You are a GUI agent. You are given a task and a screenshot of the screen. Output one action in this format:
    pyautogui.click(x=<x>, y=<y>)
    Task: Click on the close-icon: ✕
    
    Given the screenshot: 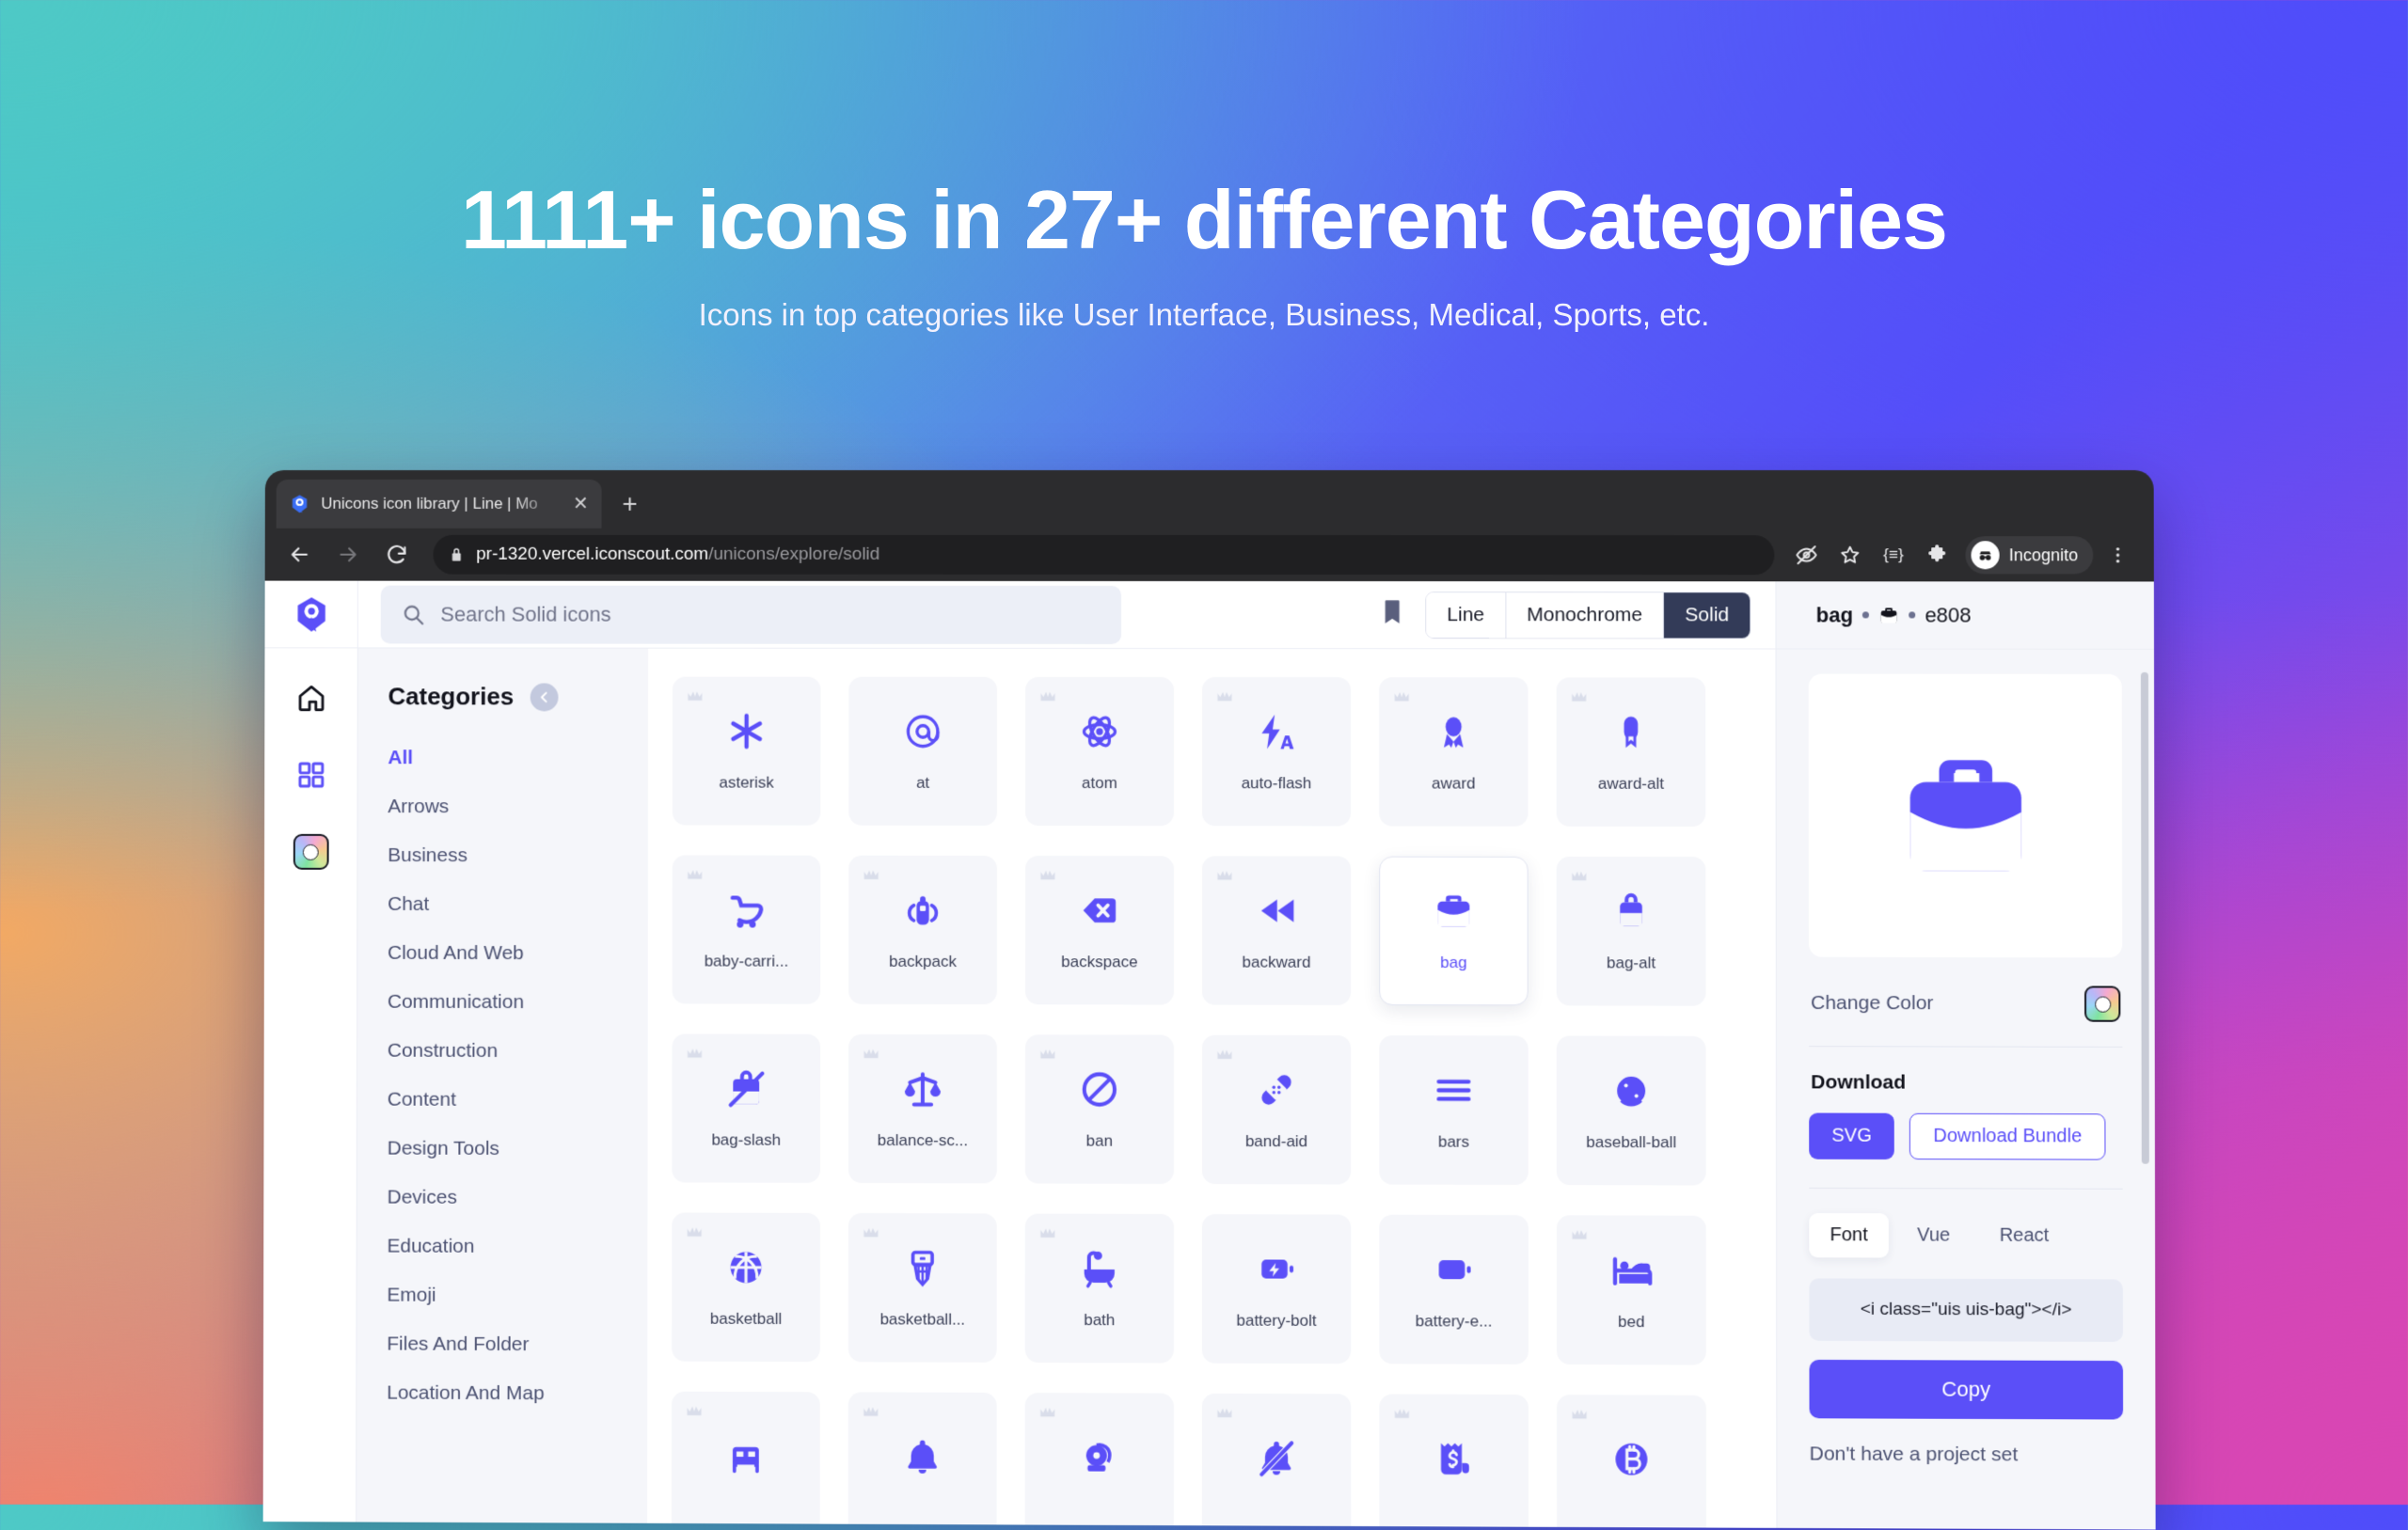 What is the action you would take?
    pyautogui.click(x=581, y=504)
    